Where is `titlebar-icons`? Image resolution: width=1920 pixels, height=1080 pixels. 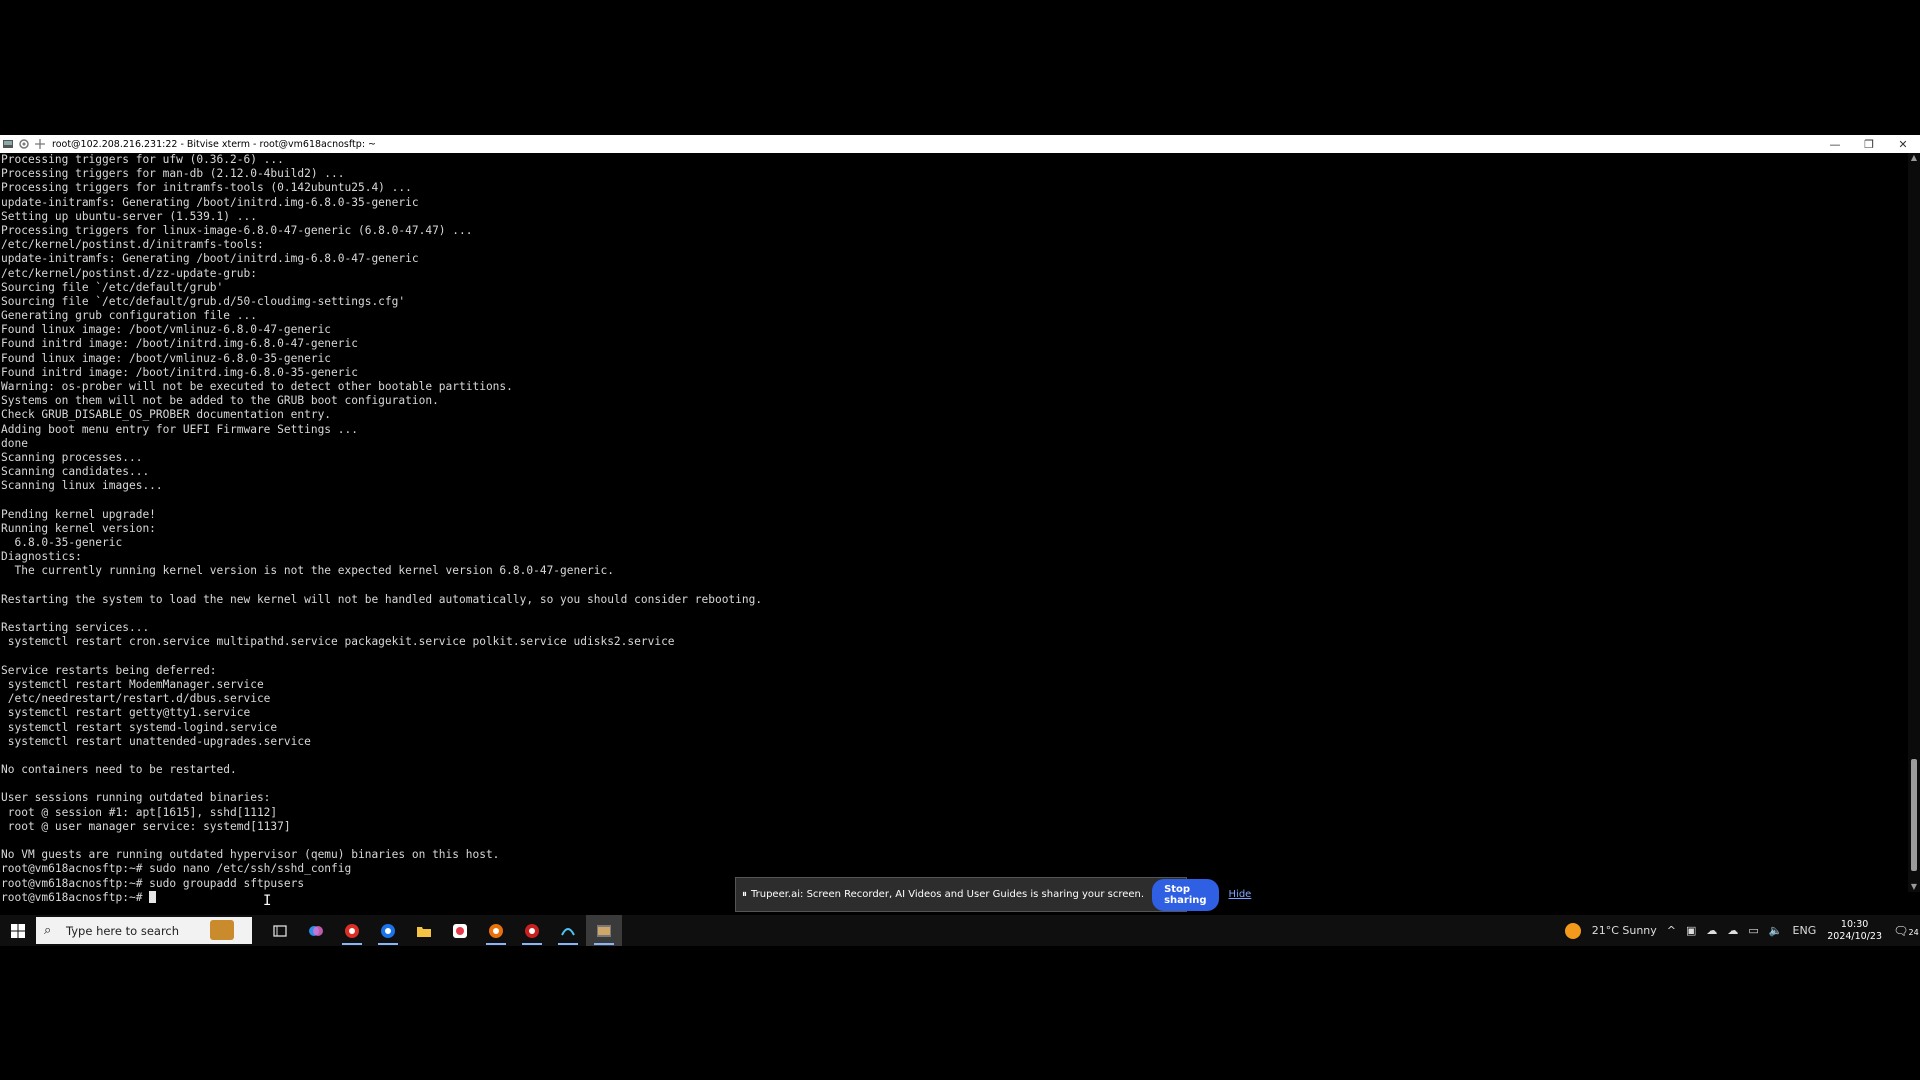 titlebar-icons is located at coordinates (23, 144).